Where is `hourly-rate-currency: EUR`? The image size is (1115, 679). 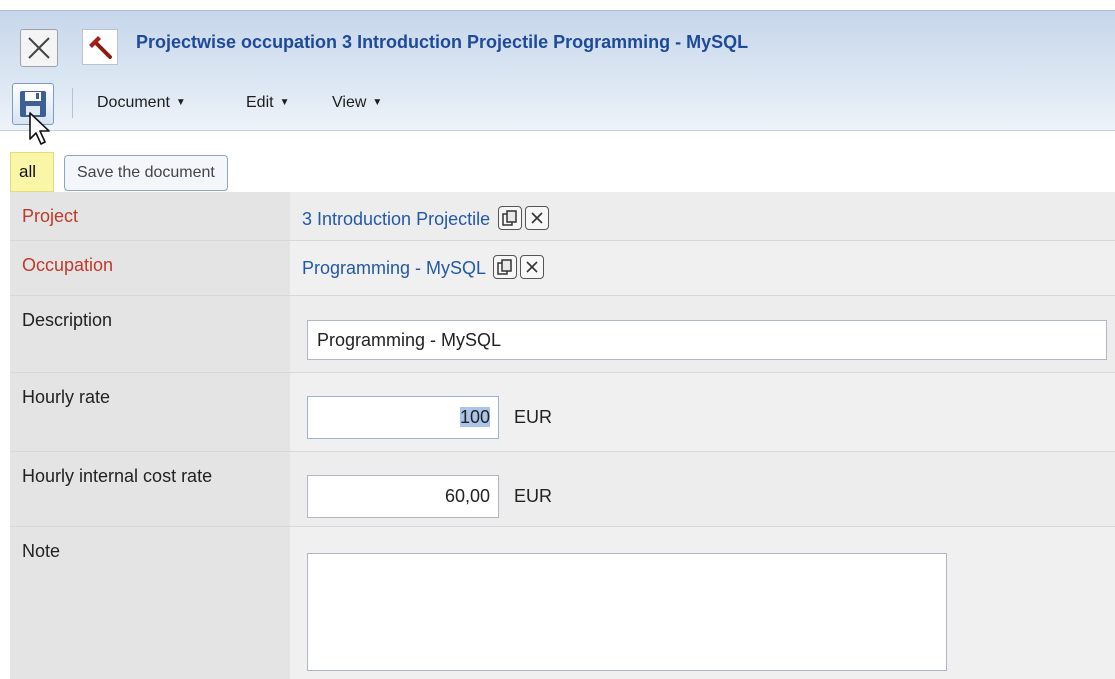 hourly-rate-currency: EUR is located at coordinates (533, 417).